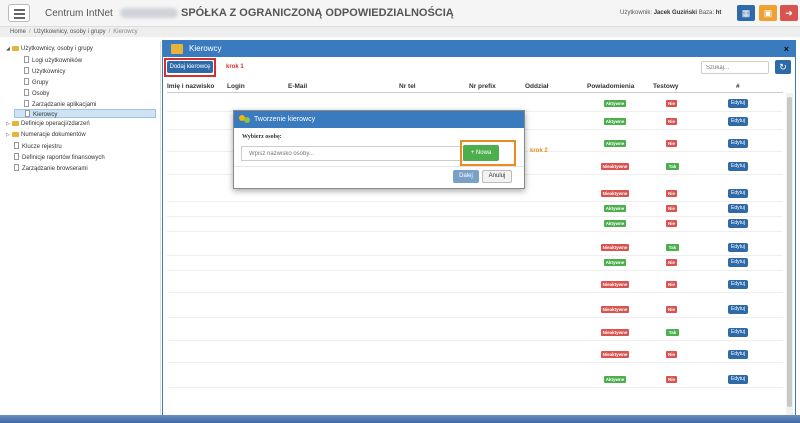 This screenshot has width=800, height=423. I want to click on breadcrumb-users: Użytkownicy, osoby i grupy, so click(70, 32).